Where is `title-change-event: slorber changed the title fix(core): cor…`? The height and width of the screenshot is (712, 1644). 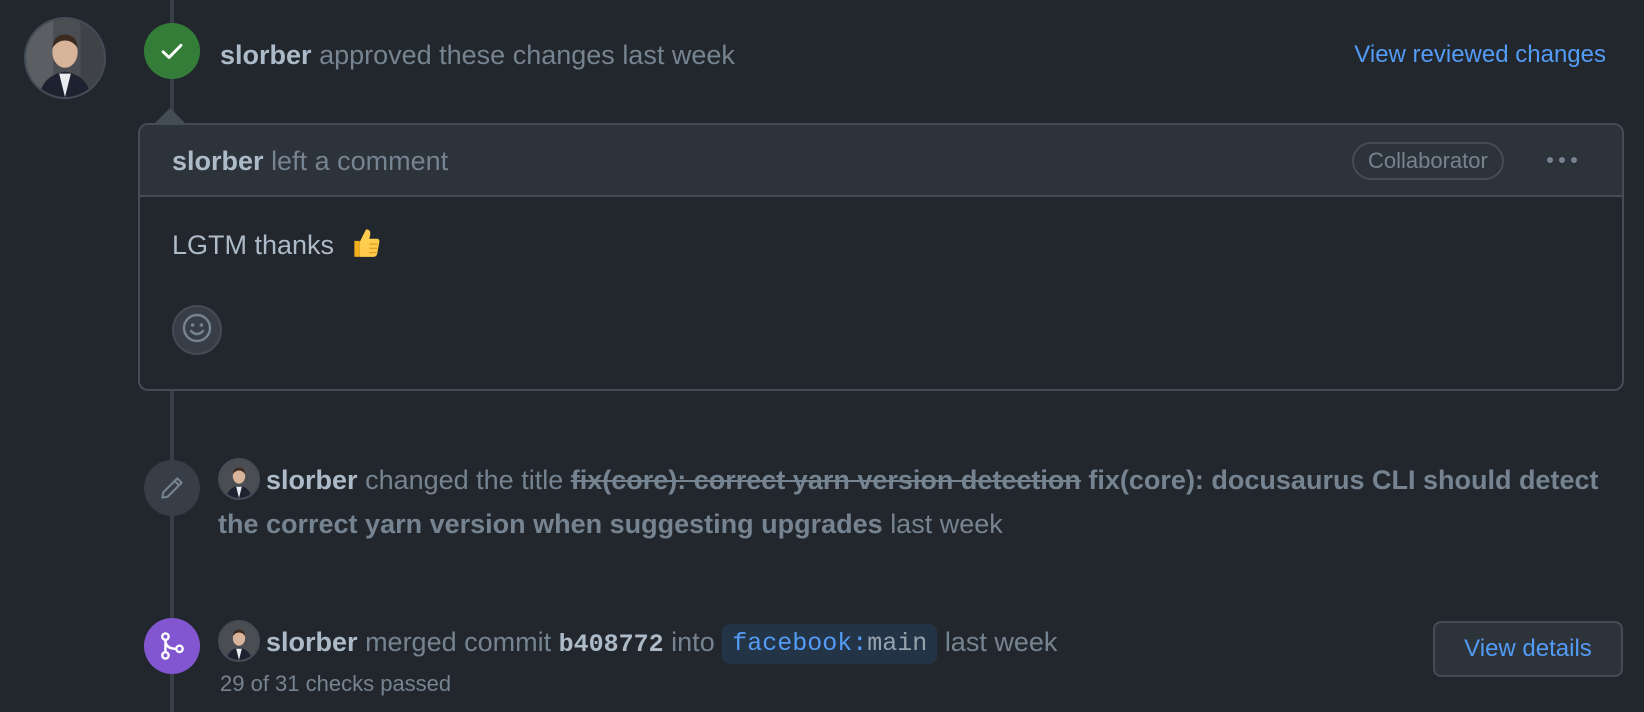 title-change-event: slorber changed the title fix(core): cor… is located at coordinates (913, 501).